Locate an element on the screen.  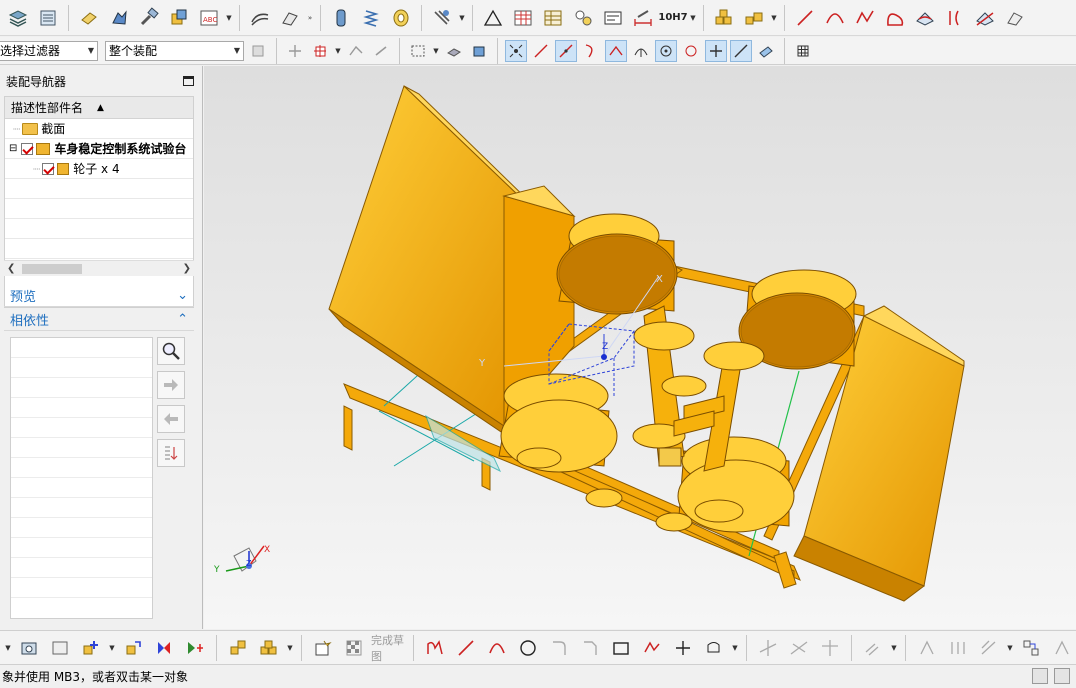
note-icon is located at coordinates (613, 18).